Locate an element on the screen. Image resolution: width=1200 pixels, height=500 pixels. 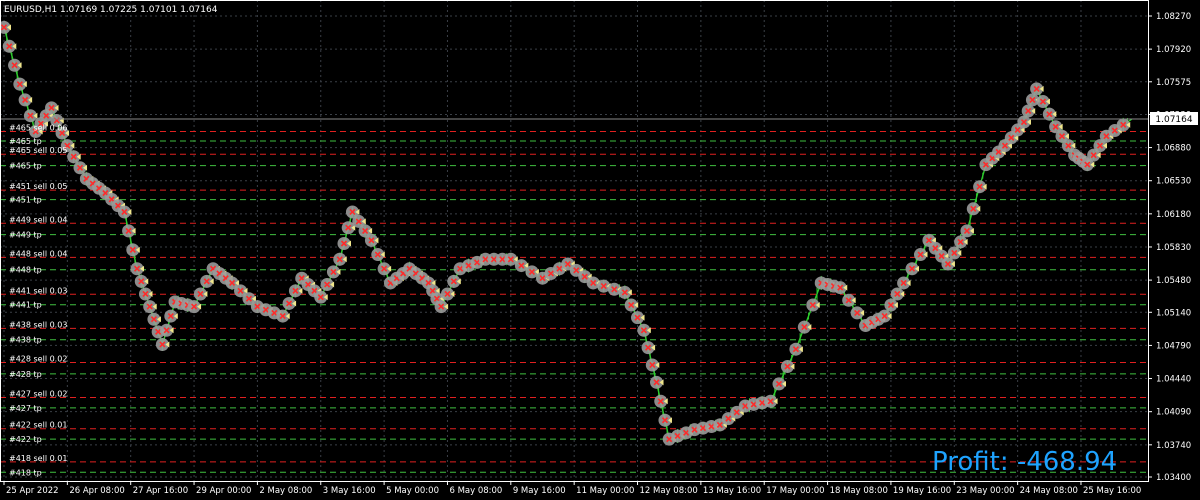
current-price-label: 1.07164 is located at coordinates (1173, 120).